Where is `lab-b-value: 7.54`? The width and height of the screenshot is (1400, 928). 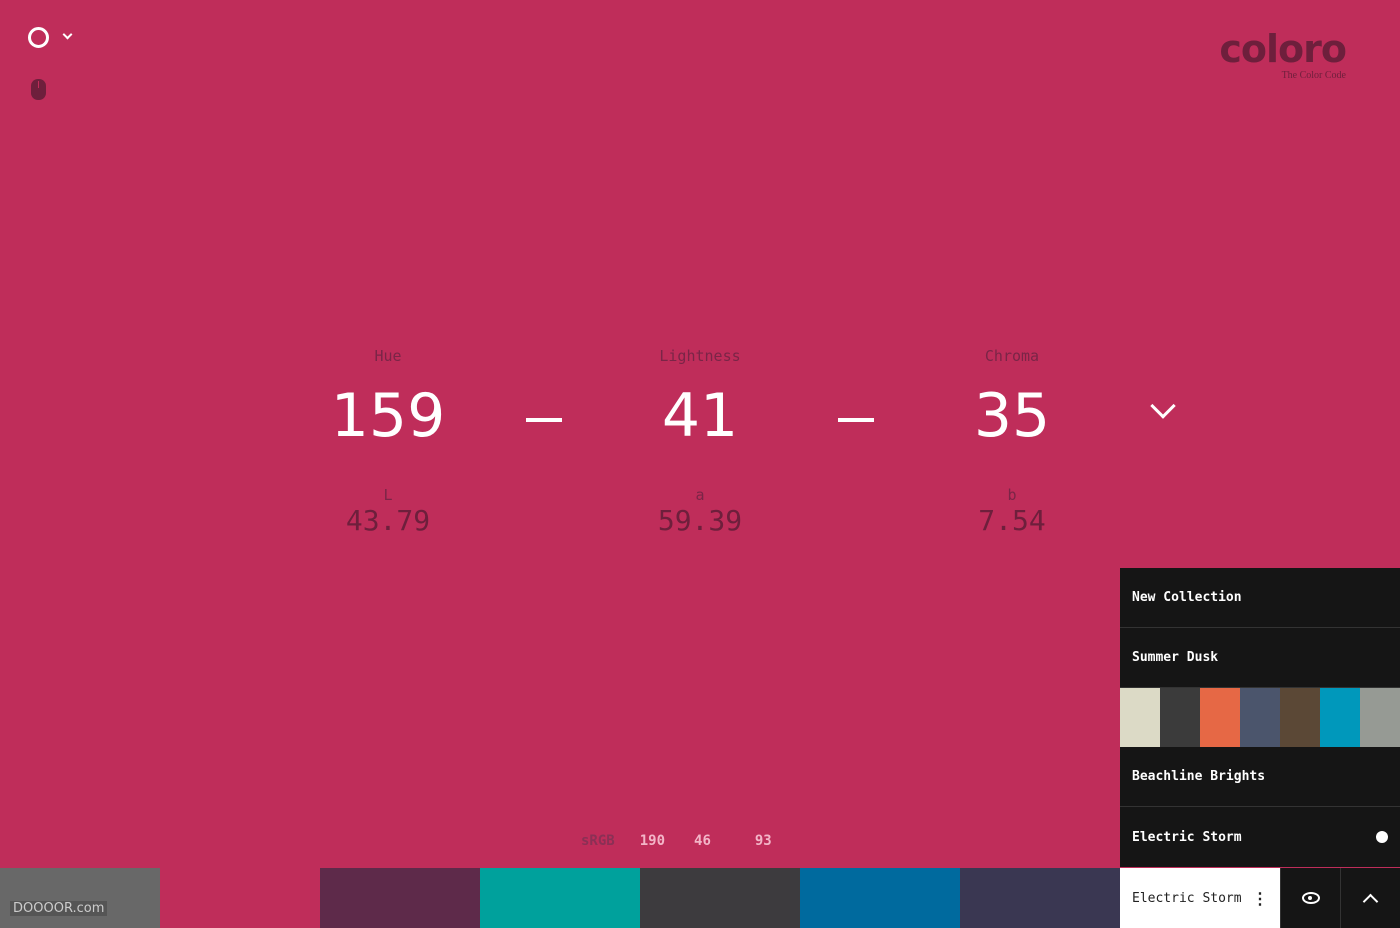 lab-b-value: 7.54 is located at coordinates (1012, 520).